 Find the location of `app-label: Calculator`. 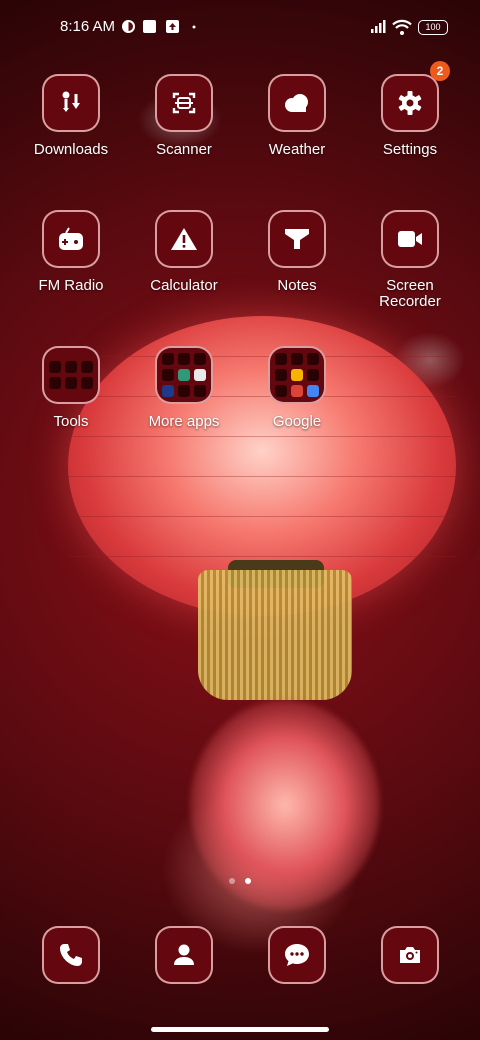

app-label: Calculator is located at coordinates (184, 285).